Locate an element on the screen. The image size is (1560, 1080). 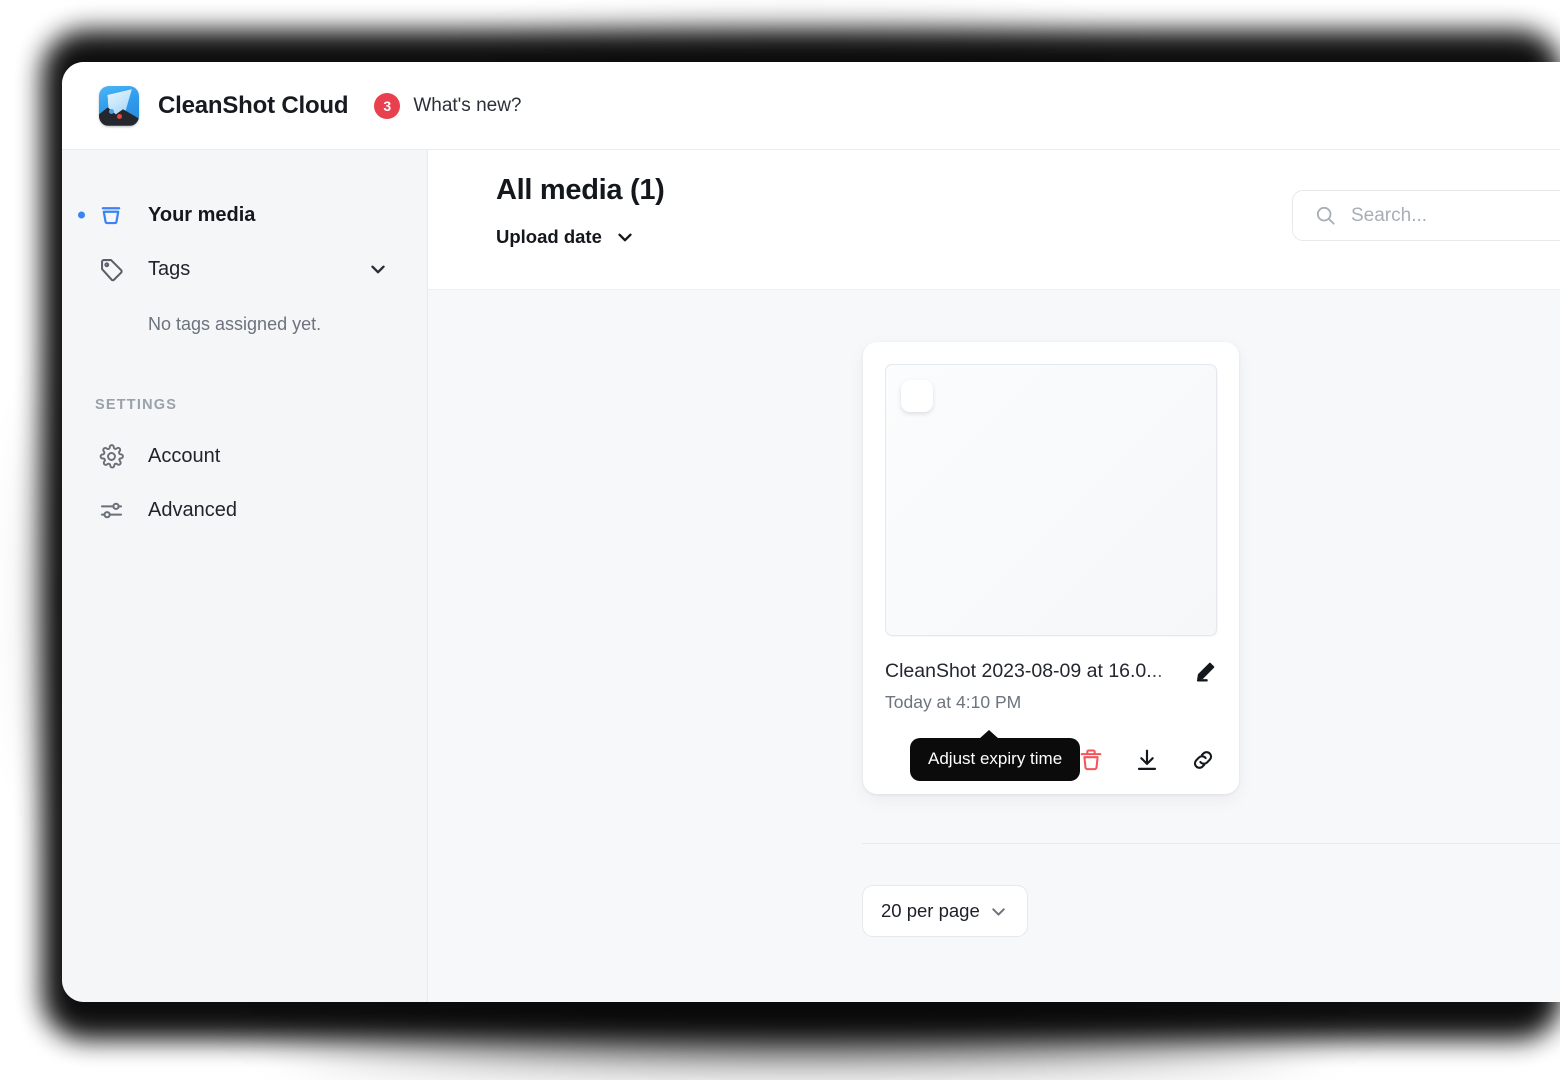
tooltip: Adjust expiry time is located at coordinates (995, 755).